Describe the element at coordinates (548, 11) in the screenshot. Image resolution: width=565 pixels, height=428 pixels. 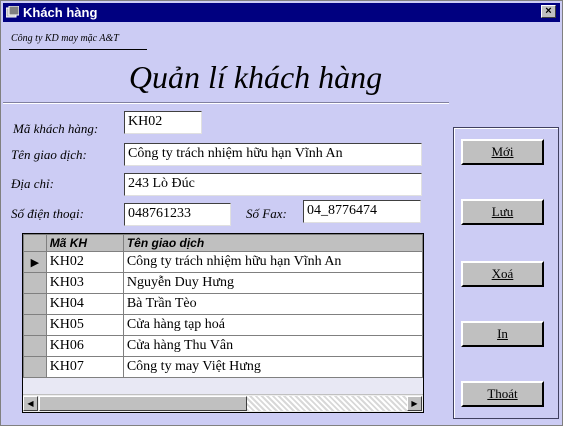
I see `close-button: ×` at that location.